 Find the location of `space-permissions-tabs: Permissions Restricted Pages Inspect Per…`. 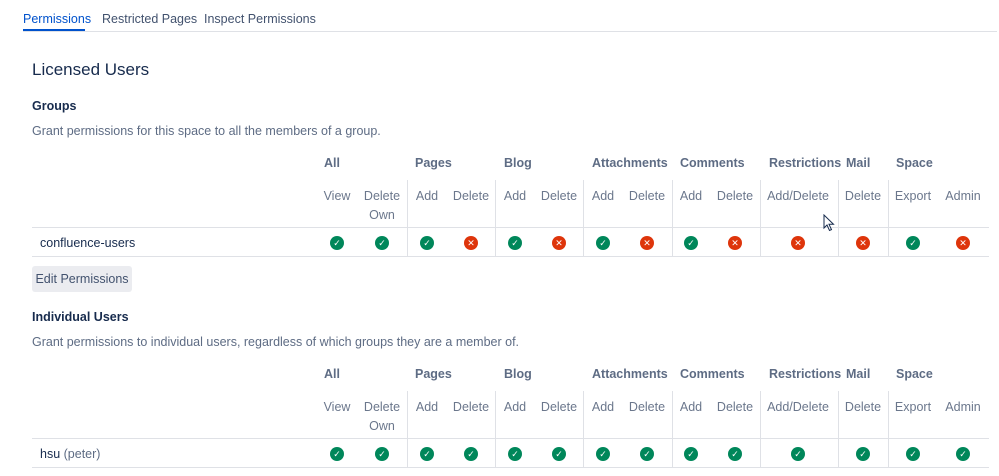

space-permissions-tabs: Permissions Restricted Pages Inspect Per… is located at coordinates (510, 16).